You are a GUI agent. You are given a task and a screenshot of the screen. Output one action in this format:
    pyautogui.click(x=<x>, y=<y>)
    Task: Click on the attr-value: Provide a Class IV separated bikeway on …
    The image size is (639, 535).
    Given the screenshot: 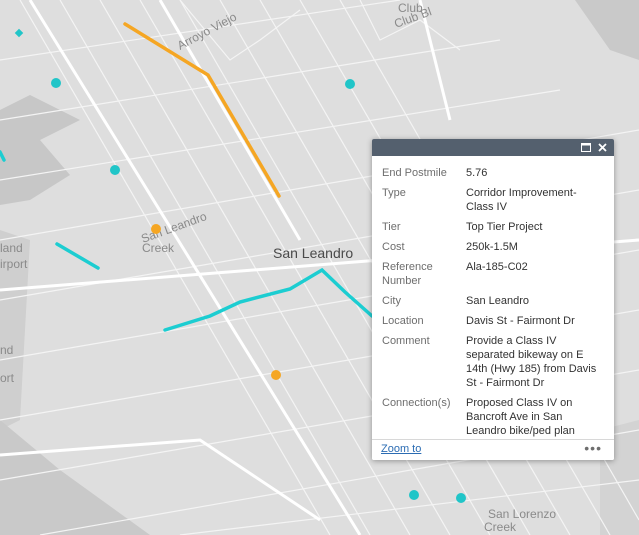 What is the action you would take?
    pyautogui.click(x=531, y=362)
    